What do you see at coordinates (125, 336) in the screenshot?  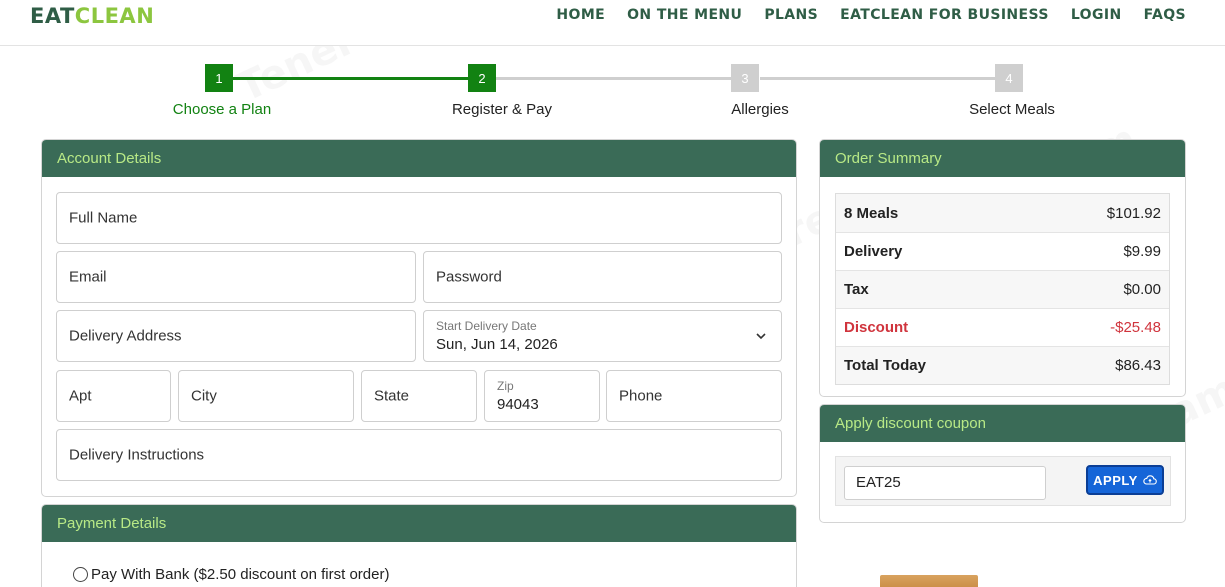 I see `delivery-address-placeholder: Delivery Address` at bounding box center [125, 336].